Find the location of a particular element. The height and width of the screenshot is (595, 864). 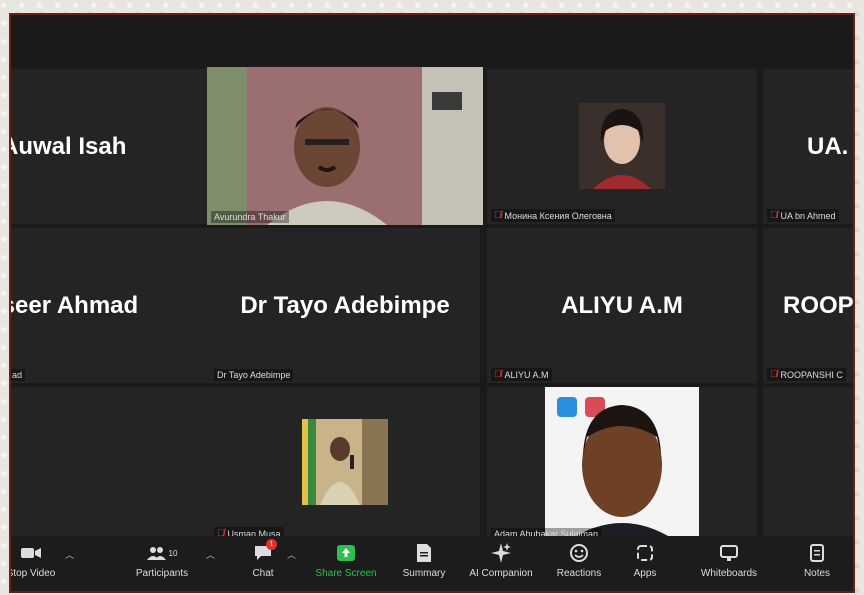

participant-tile: 🎙̸ Usman Musa is located at coordinates (345, 464).